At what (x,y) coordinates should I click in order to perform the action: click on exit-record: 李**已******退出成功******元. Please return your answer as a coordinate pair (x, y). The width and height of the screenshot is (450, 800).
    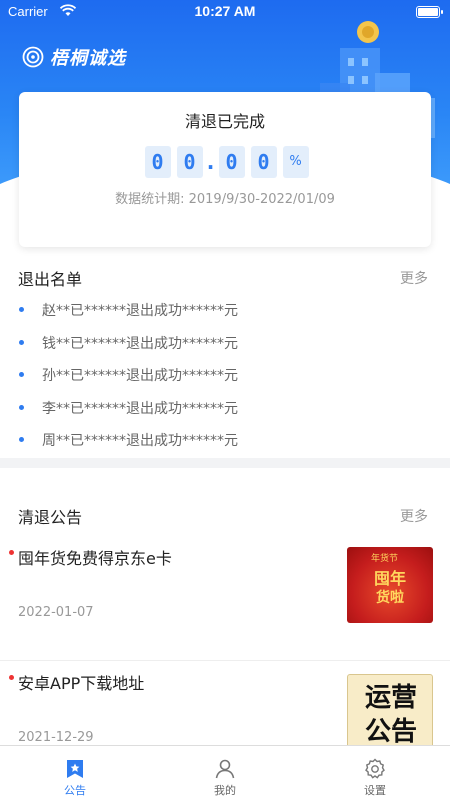
    Looking at the image, I should click on (140, 408).